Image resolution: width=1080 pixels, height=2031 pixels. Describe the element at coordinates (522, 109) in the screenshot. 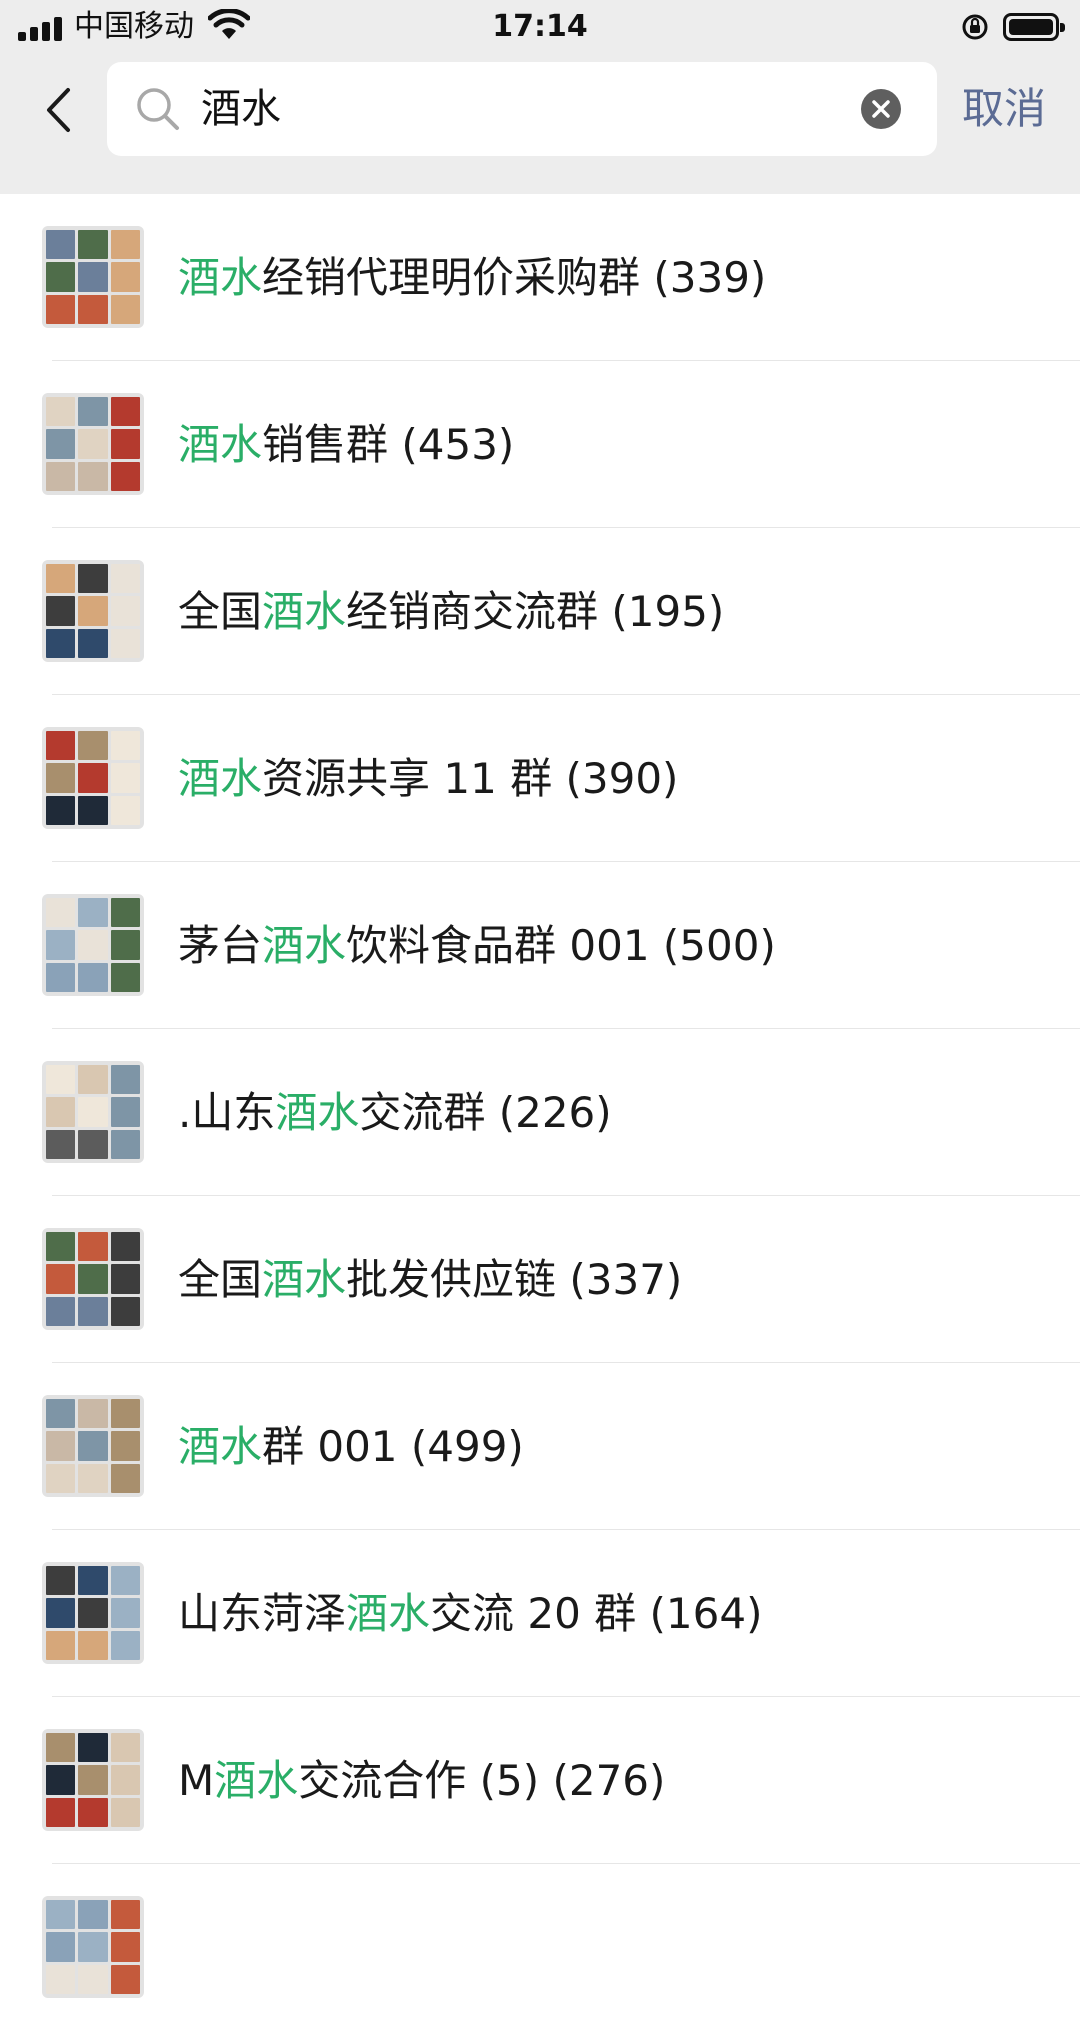

I see `search-field: 酒水` at that location.